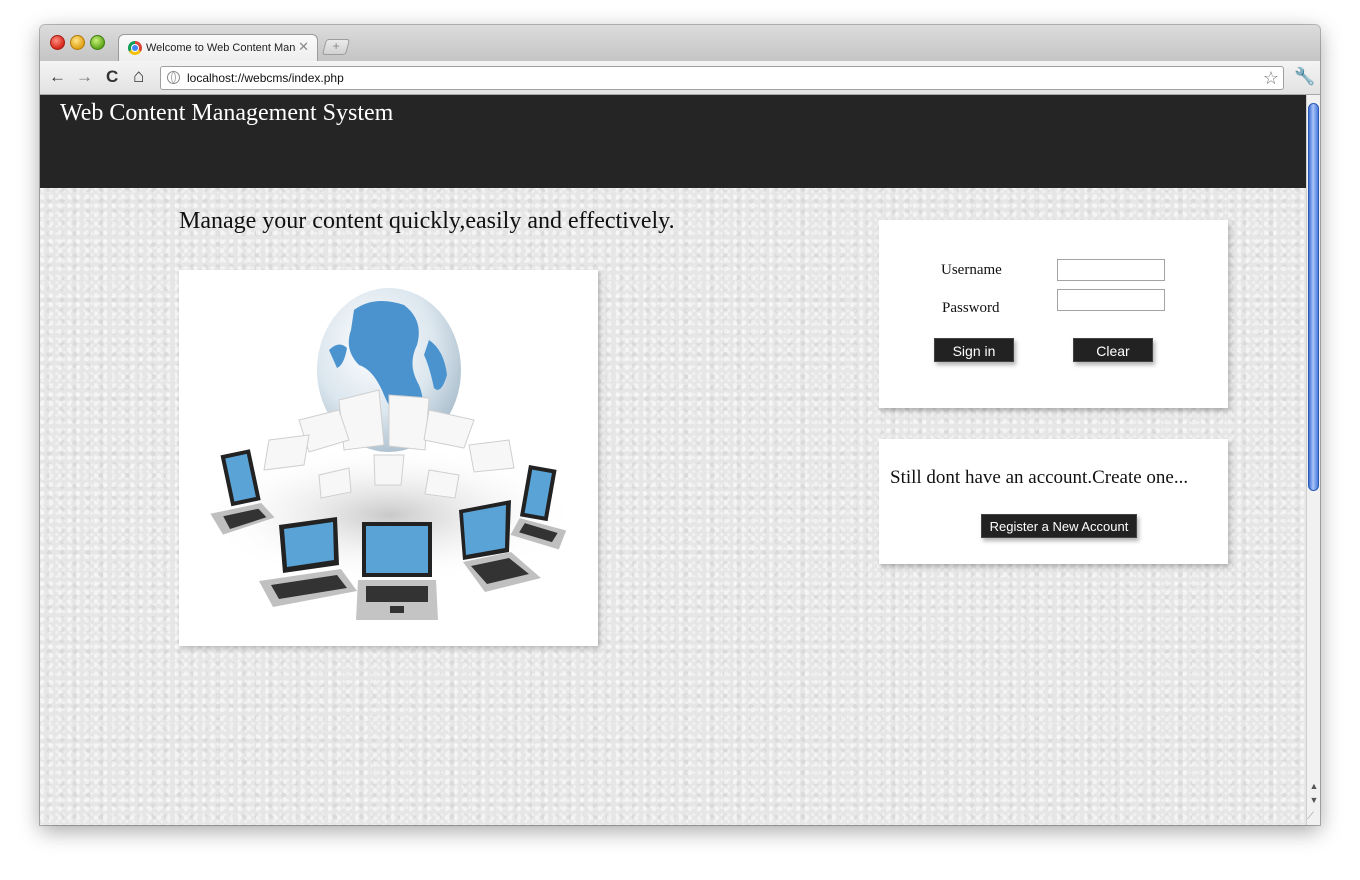 Image resolution: width=1360 pixels, height=880 pixels. Describe the element at coordinates (221, 48) in the screenshot. I see `tab-title: Welcome to Web Content Manag` at that location.